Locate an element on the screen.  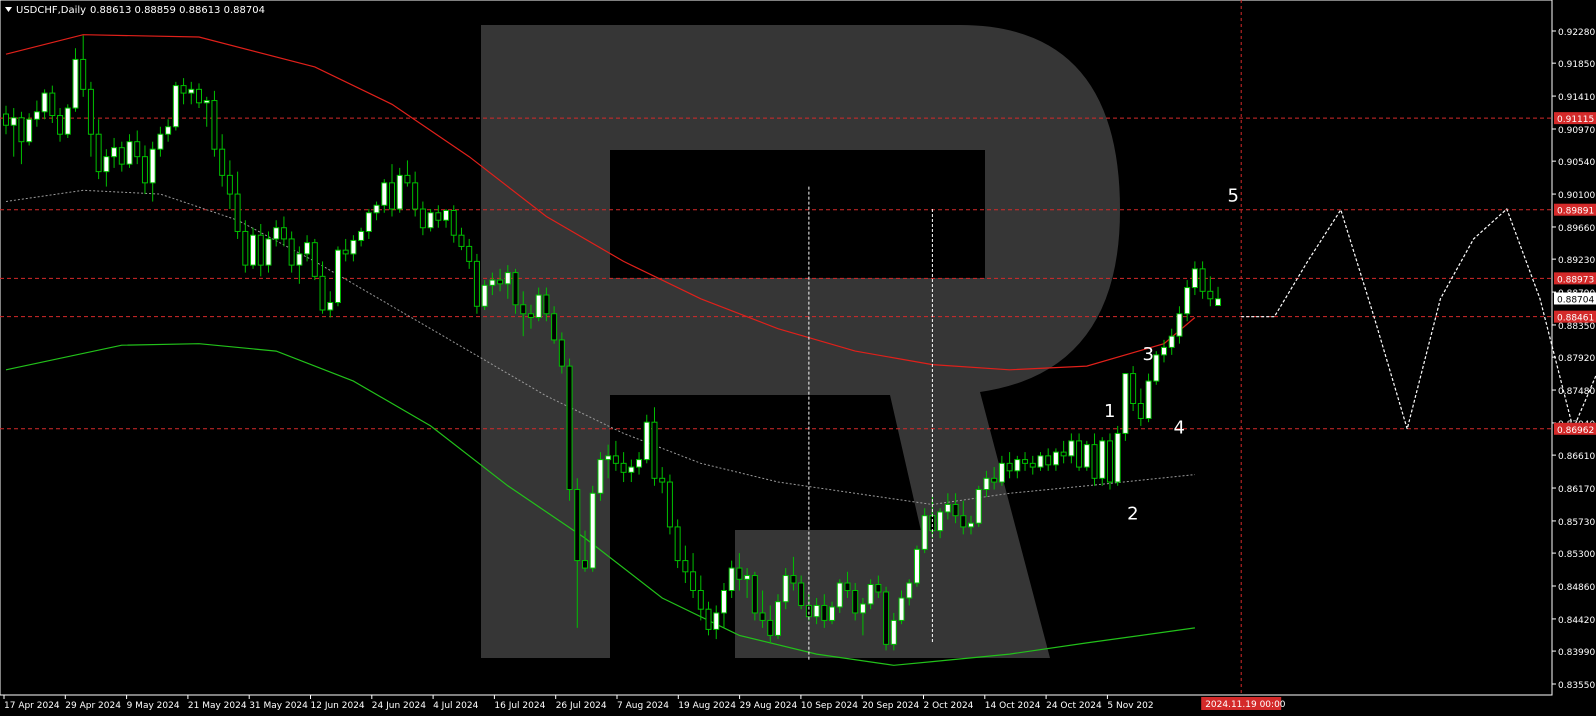
dropdown-arrow-icon is located at coordinates (8, 9).